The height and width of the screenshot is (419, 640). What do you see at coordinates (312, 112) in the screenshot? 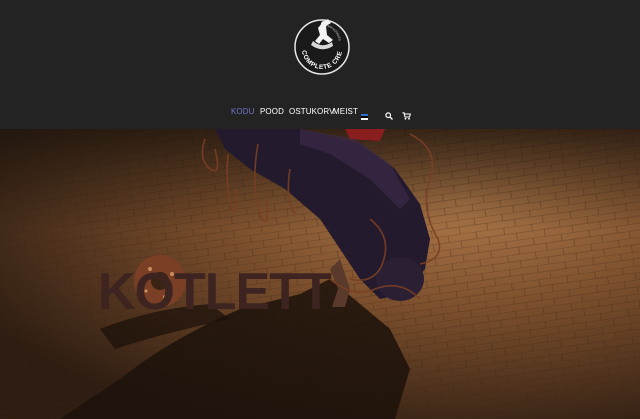
I see `nav-item-ostukorv: OSTUKORV` at bounding box center [312, 112].